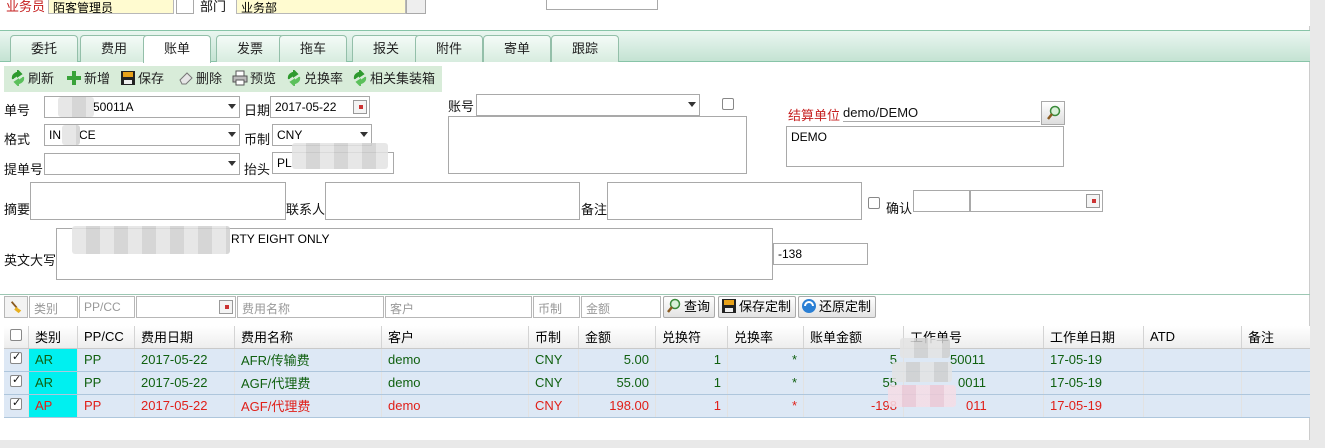  What do you see at coordinates (44, 48) in the screenshot?
I see `tab-entrust: 委托` at bounding box center [44, 48].